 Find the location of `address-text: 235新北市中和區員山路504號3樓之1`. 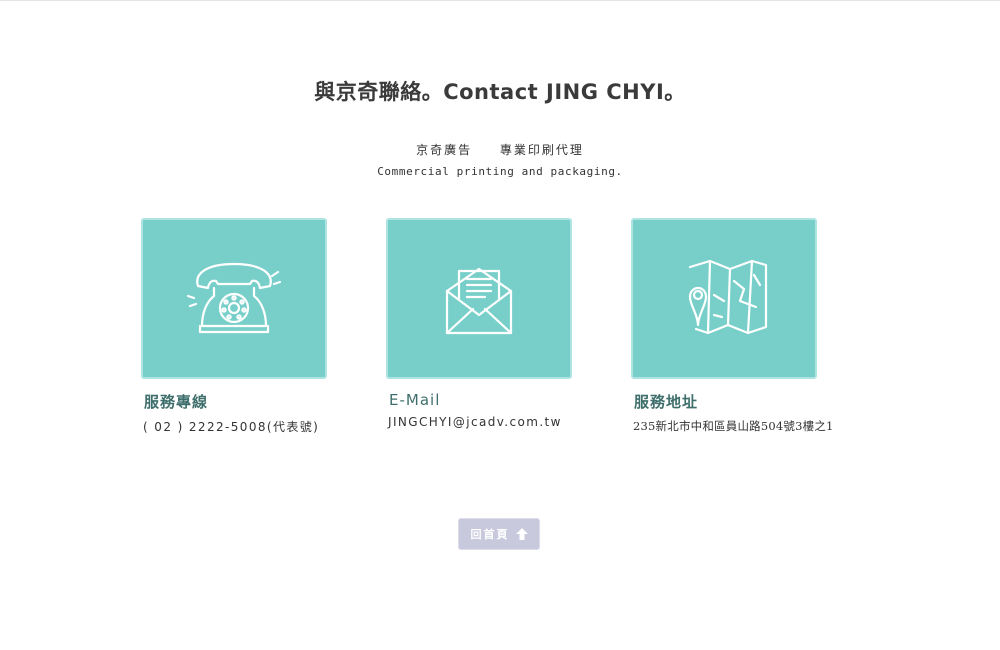

address-text: 235新北市中和區員山路504號3樓之1 is located at coordinates (733, 426).